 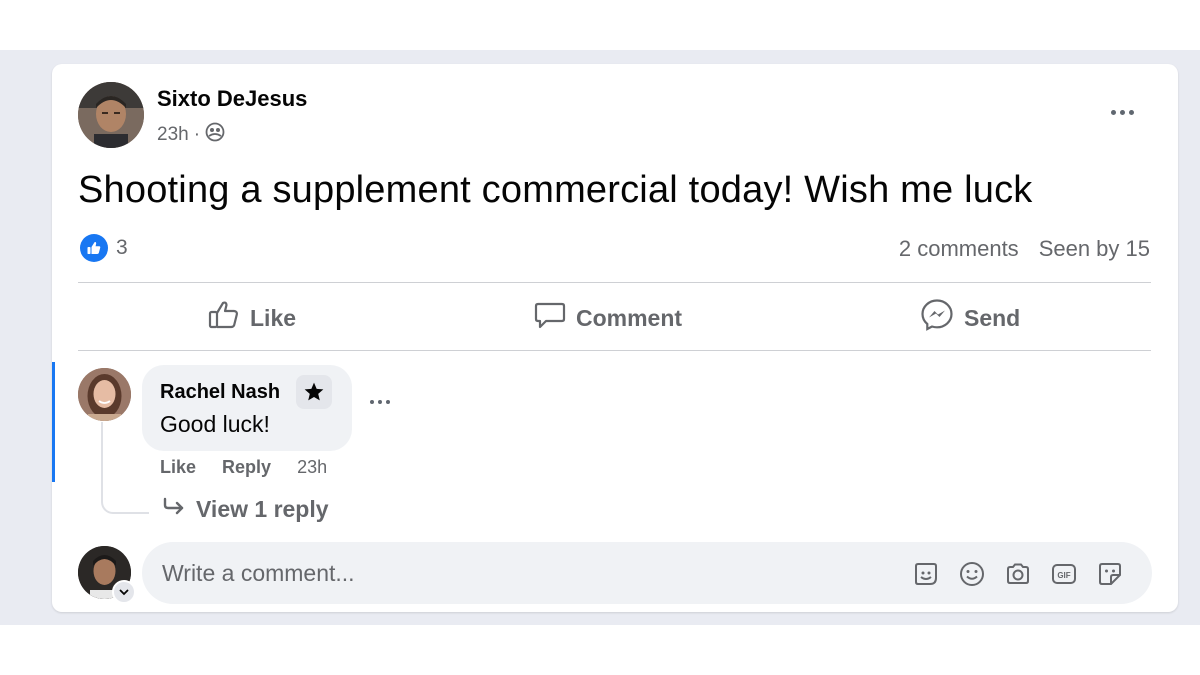 What do you see at coordinates (1110, 574) in the screenshot?
I see `sticker-icon` at bounding box center [1110, 574].